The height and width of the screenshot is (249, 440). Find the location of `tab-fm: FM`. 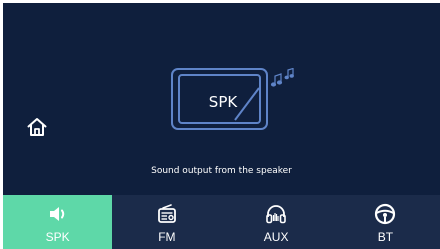

tab-fm: FM is located at coordinates (166, 222).